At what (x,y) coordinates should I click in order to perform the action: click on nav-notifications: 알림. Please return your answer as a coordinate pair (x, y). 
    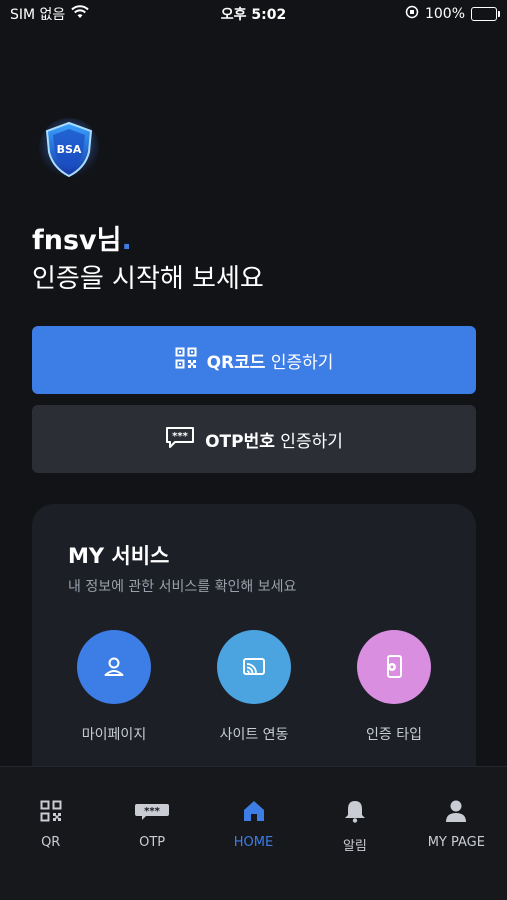
    Looking at the image, I should click on (354, 833).